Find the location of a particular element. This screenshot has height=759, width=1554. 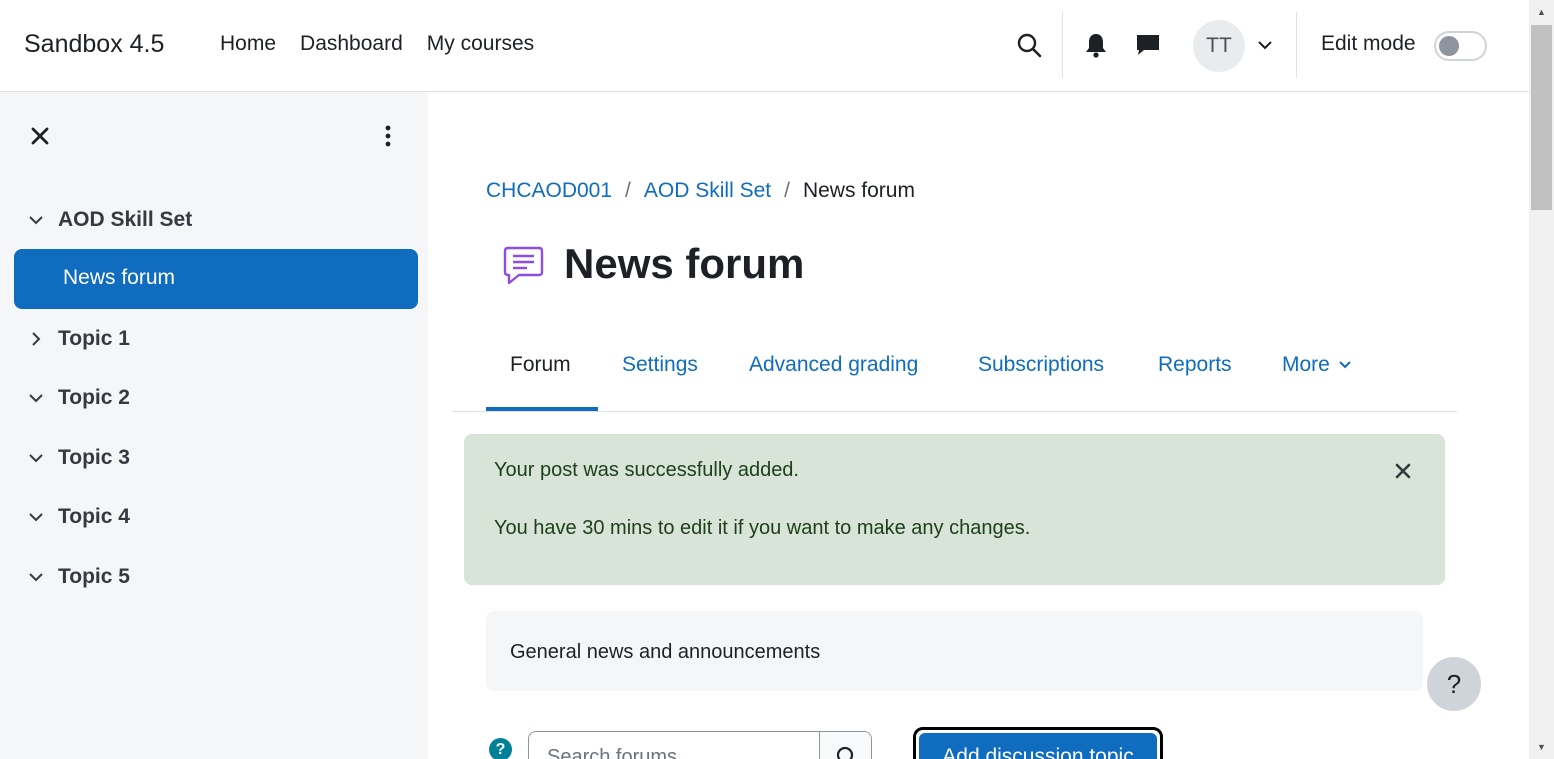

chevron-right-icon is located at coordinates (36, 339).